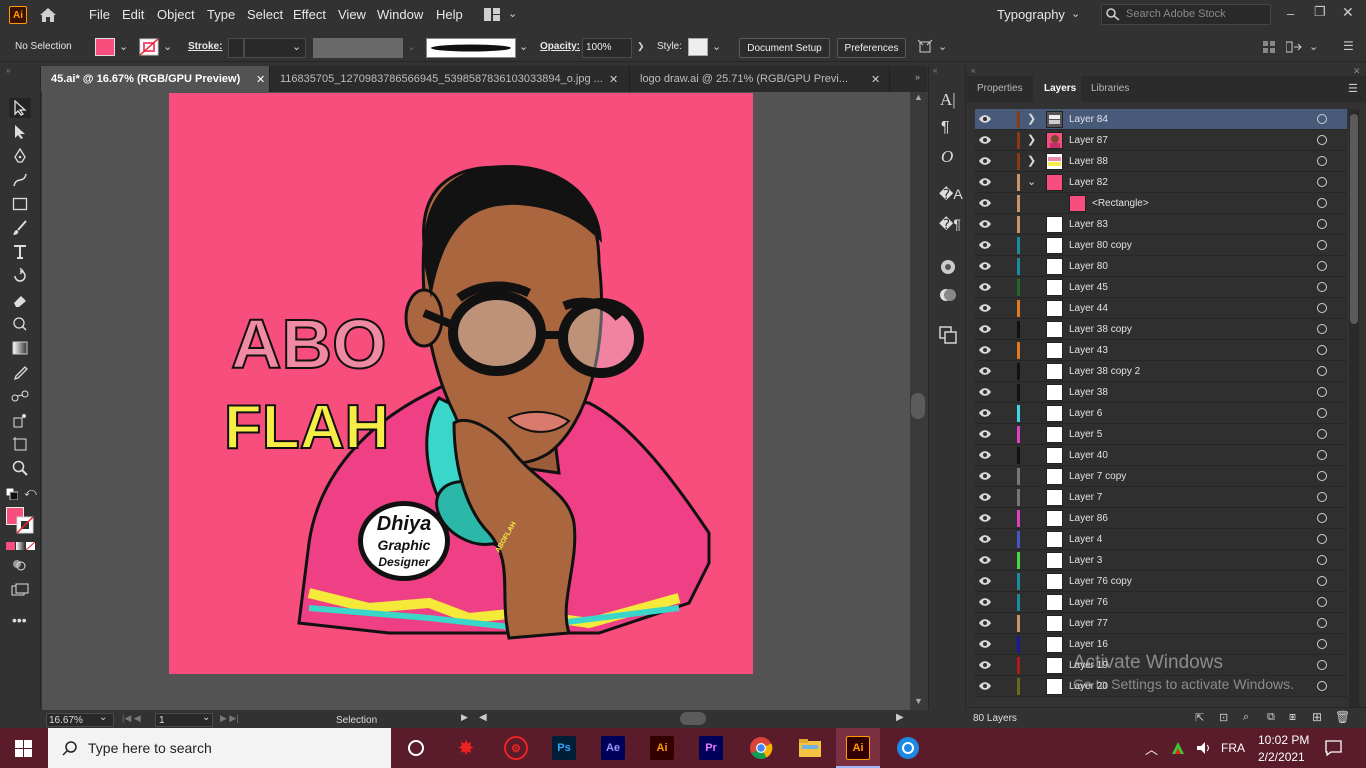  Describe the element at coordinates (607, 48) in the screenshot. I see `opacity-field: 100%` at that location.